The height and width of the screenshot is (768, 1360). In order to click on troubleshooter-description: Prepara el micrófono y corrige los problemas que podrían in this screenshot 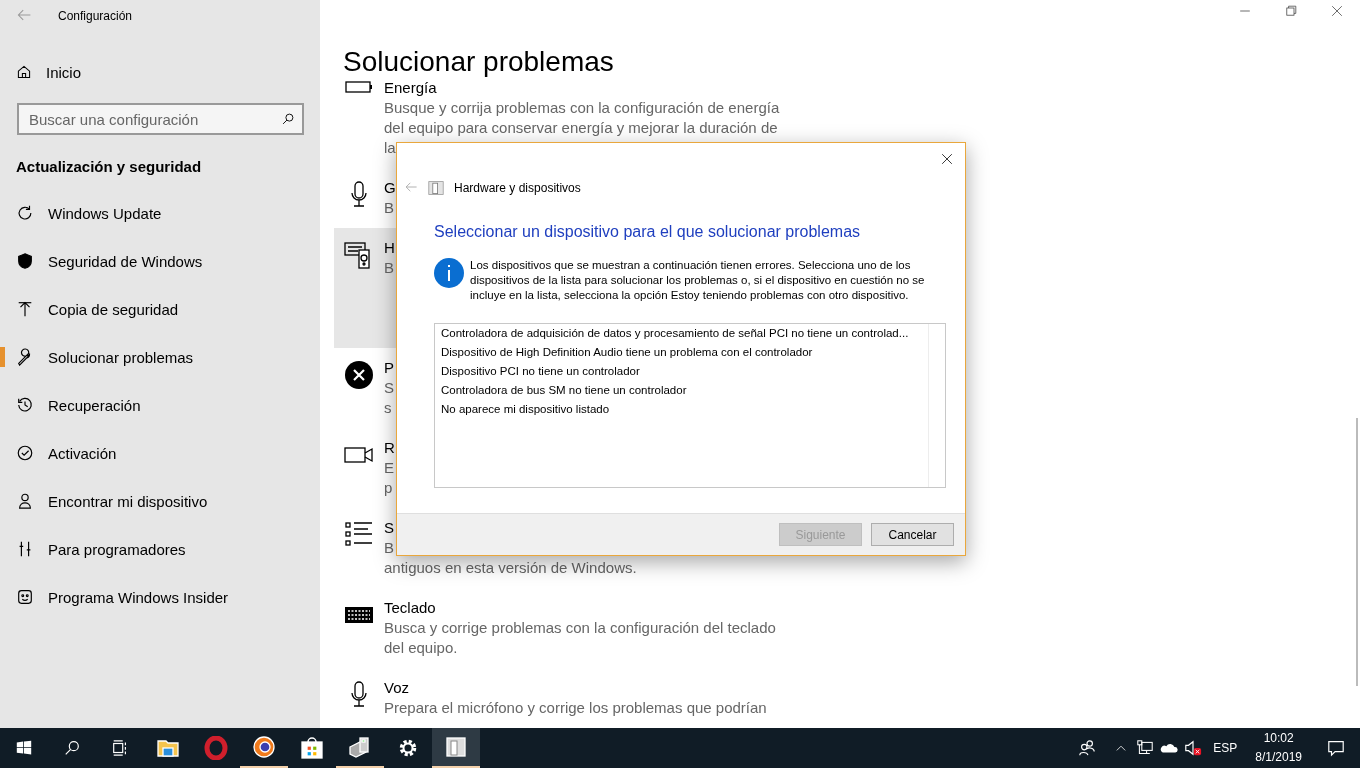, I will do `click(575, 708)`.